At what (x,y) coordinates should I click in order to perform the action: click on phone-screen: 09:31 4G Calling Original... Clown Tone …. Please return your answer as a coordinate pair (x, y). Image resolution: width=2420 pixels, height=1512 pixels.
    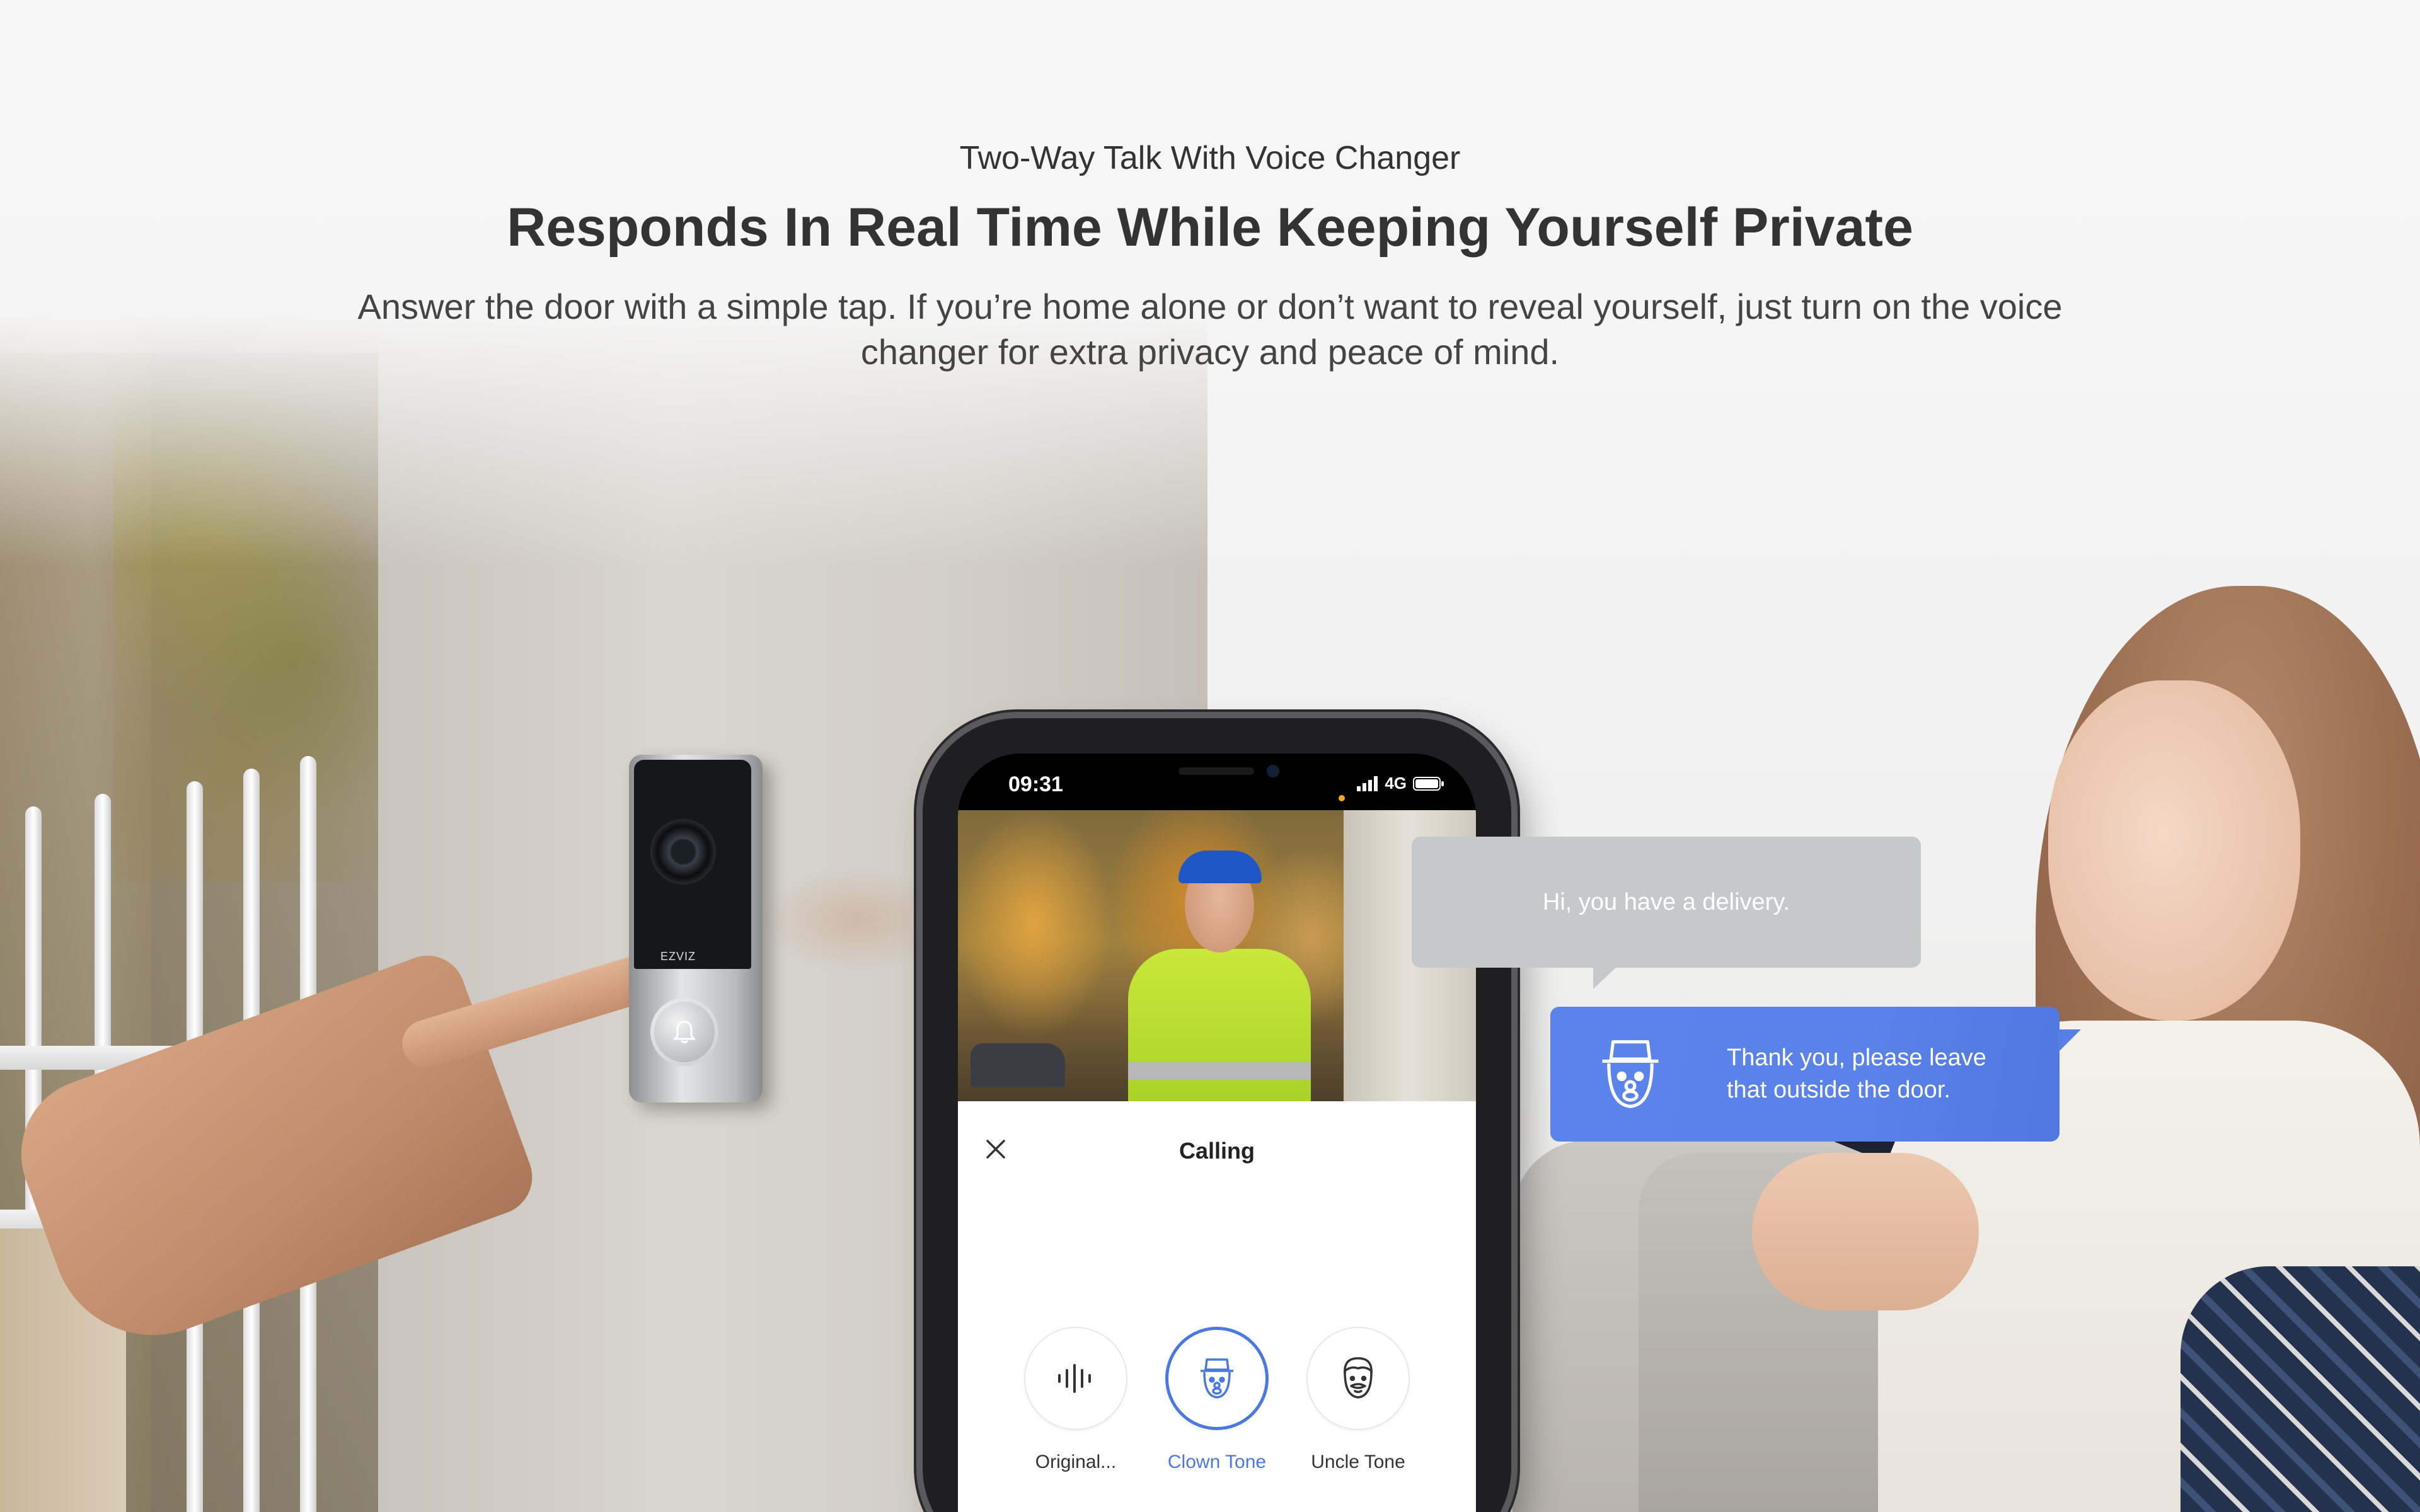
    Looking at the image, I should click on (1217, 1132).